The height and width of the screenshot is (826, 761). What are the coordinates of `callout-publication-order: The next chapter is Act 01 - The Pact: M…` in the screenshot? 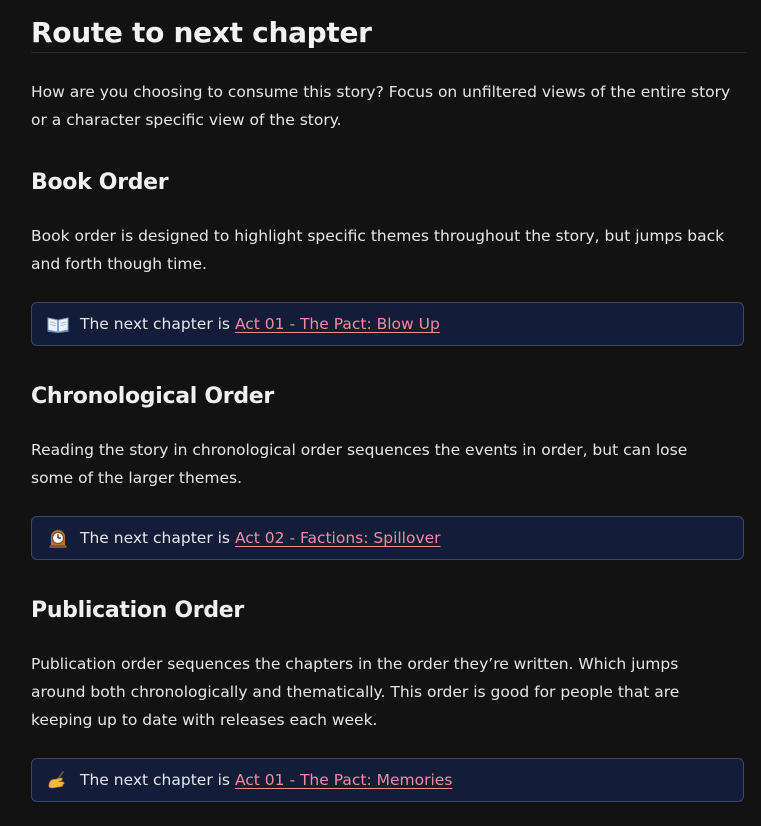 It's located at (387, 780).